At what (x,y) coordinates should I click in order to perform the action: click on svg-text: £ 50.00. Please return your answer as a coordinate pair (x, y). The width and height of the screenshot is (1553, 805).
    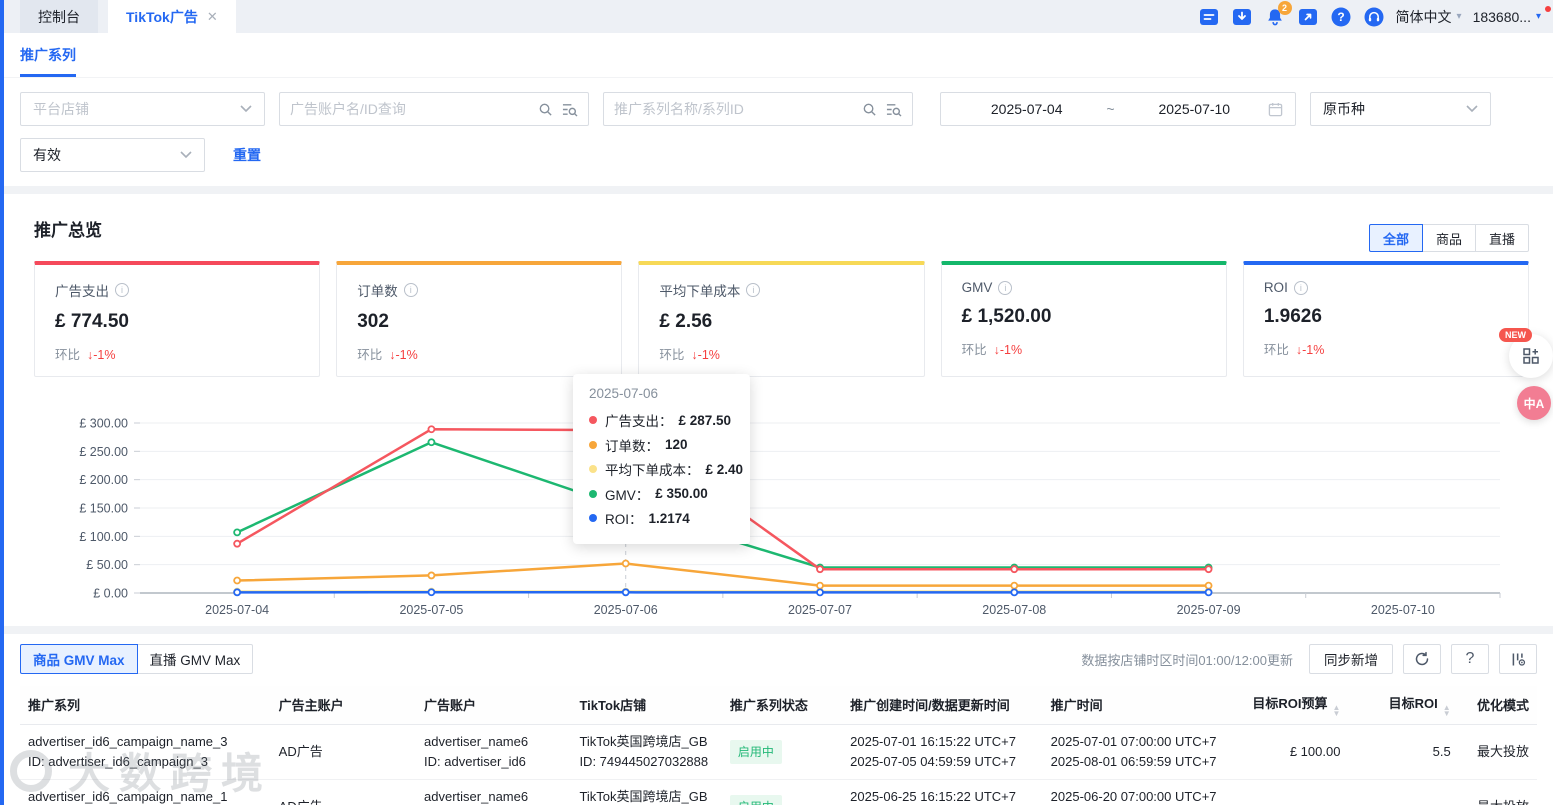
    Looking at the image, I should click on (107, 565).